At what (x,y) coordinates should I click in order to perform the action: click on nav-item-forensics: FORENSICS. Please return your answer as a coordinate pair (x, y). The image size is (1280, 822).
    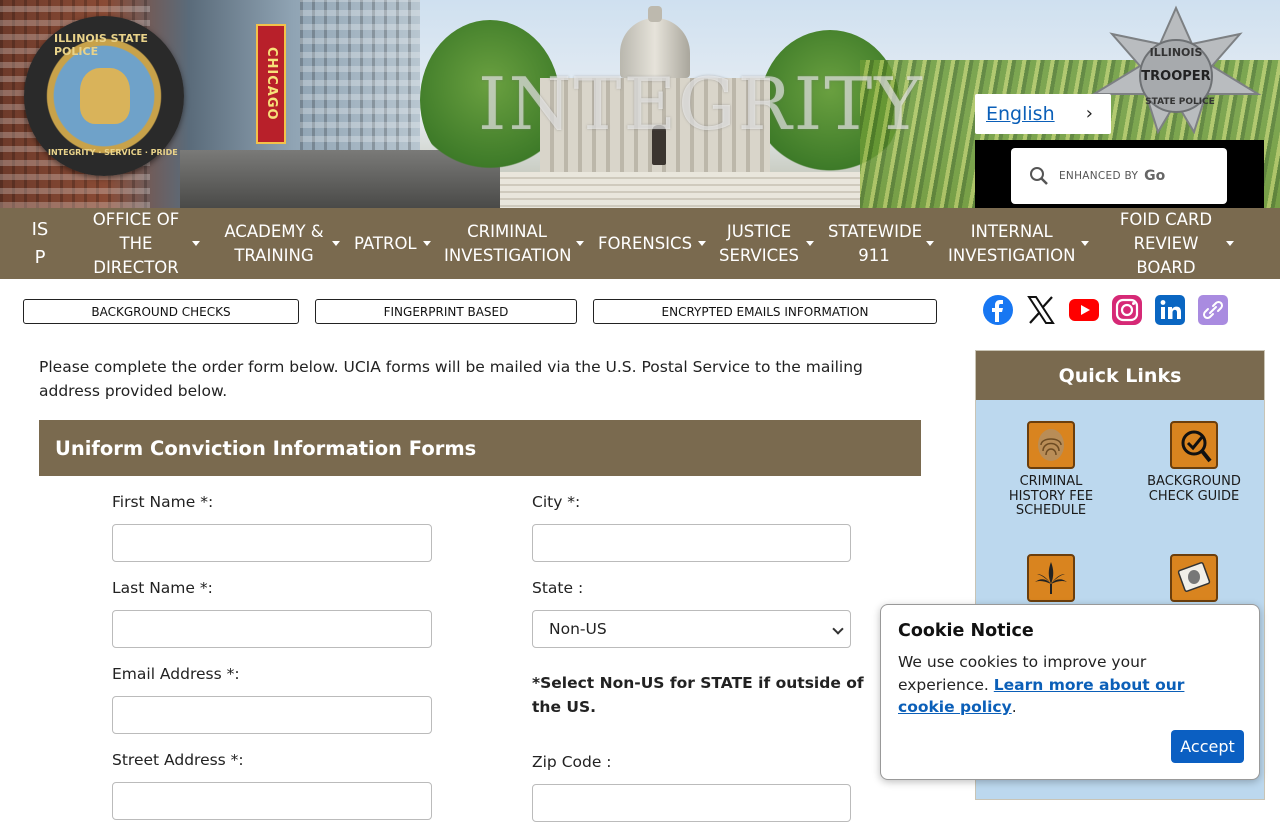
    Looking at the image, I should click on (653, 243).